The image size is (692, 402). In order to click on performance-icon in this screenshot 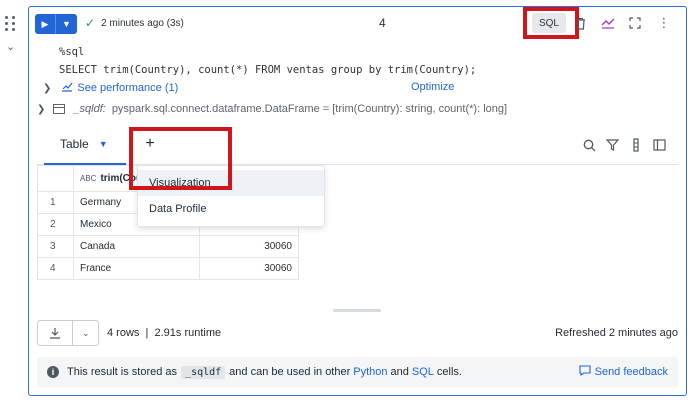, I will do `click(67, 88)`.